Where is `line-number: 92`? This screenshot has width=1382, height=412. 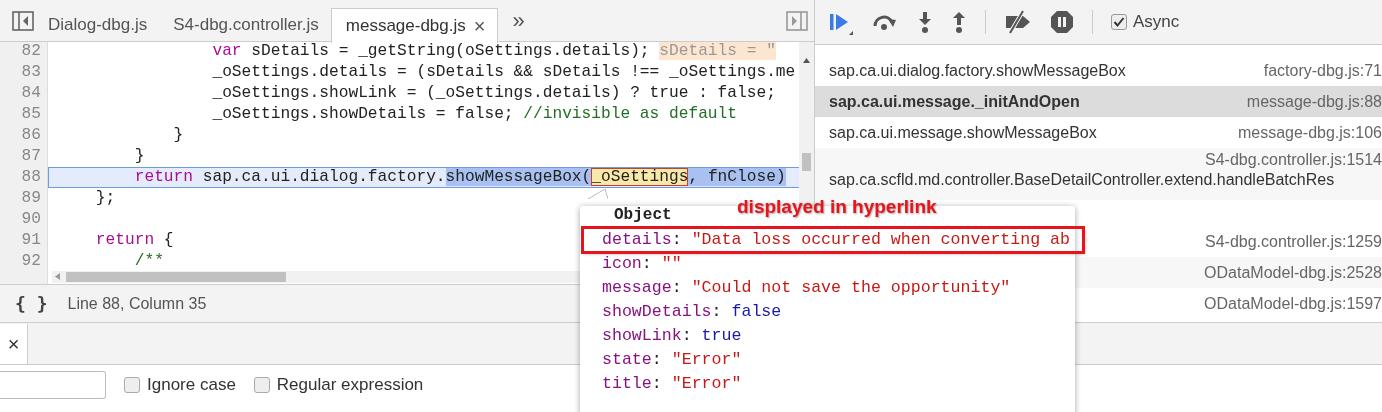
line-number: 92 is located at coordinates (31, 262).